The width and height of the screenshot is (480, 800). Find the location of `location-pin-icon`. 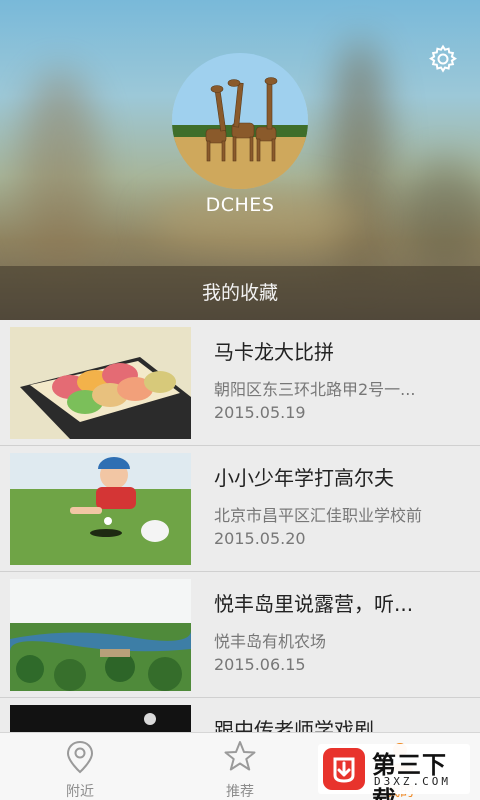

location-pin-icon is located at coordinates (80, 757).